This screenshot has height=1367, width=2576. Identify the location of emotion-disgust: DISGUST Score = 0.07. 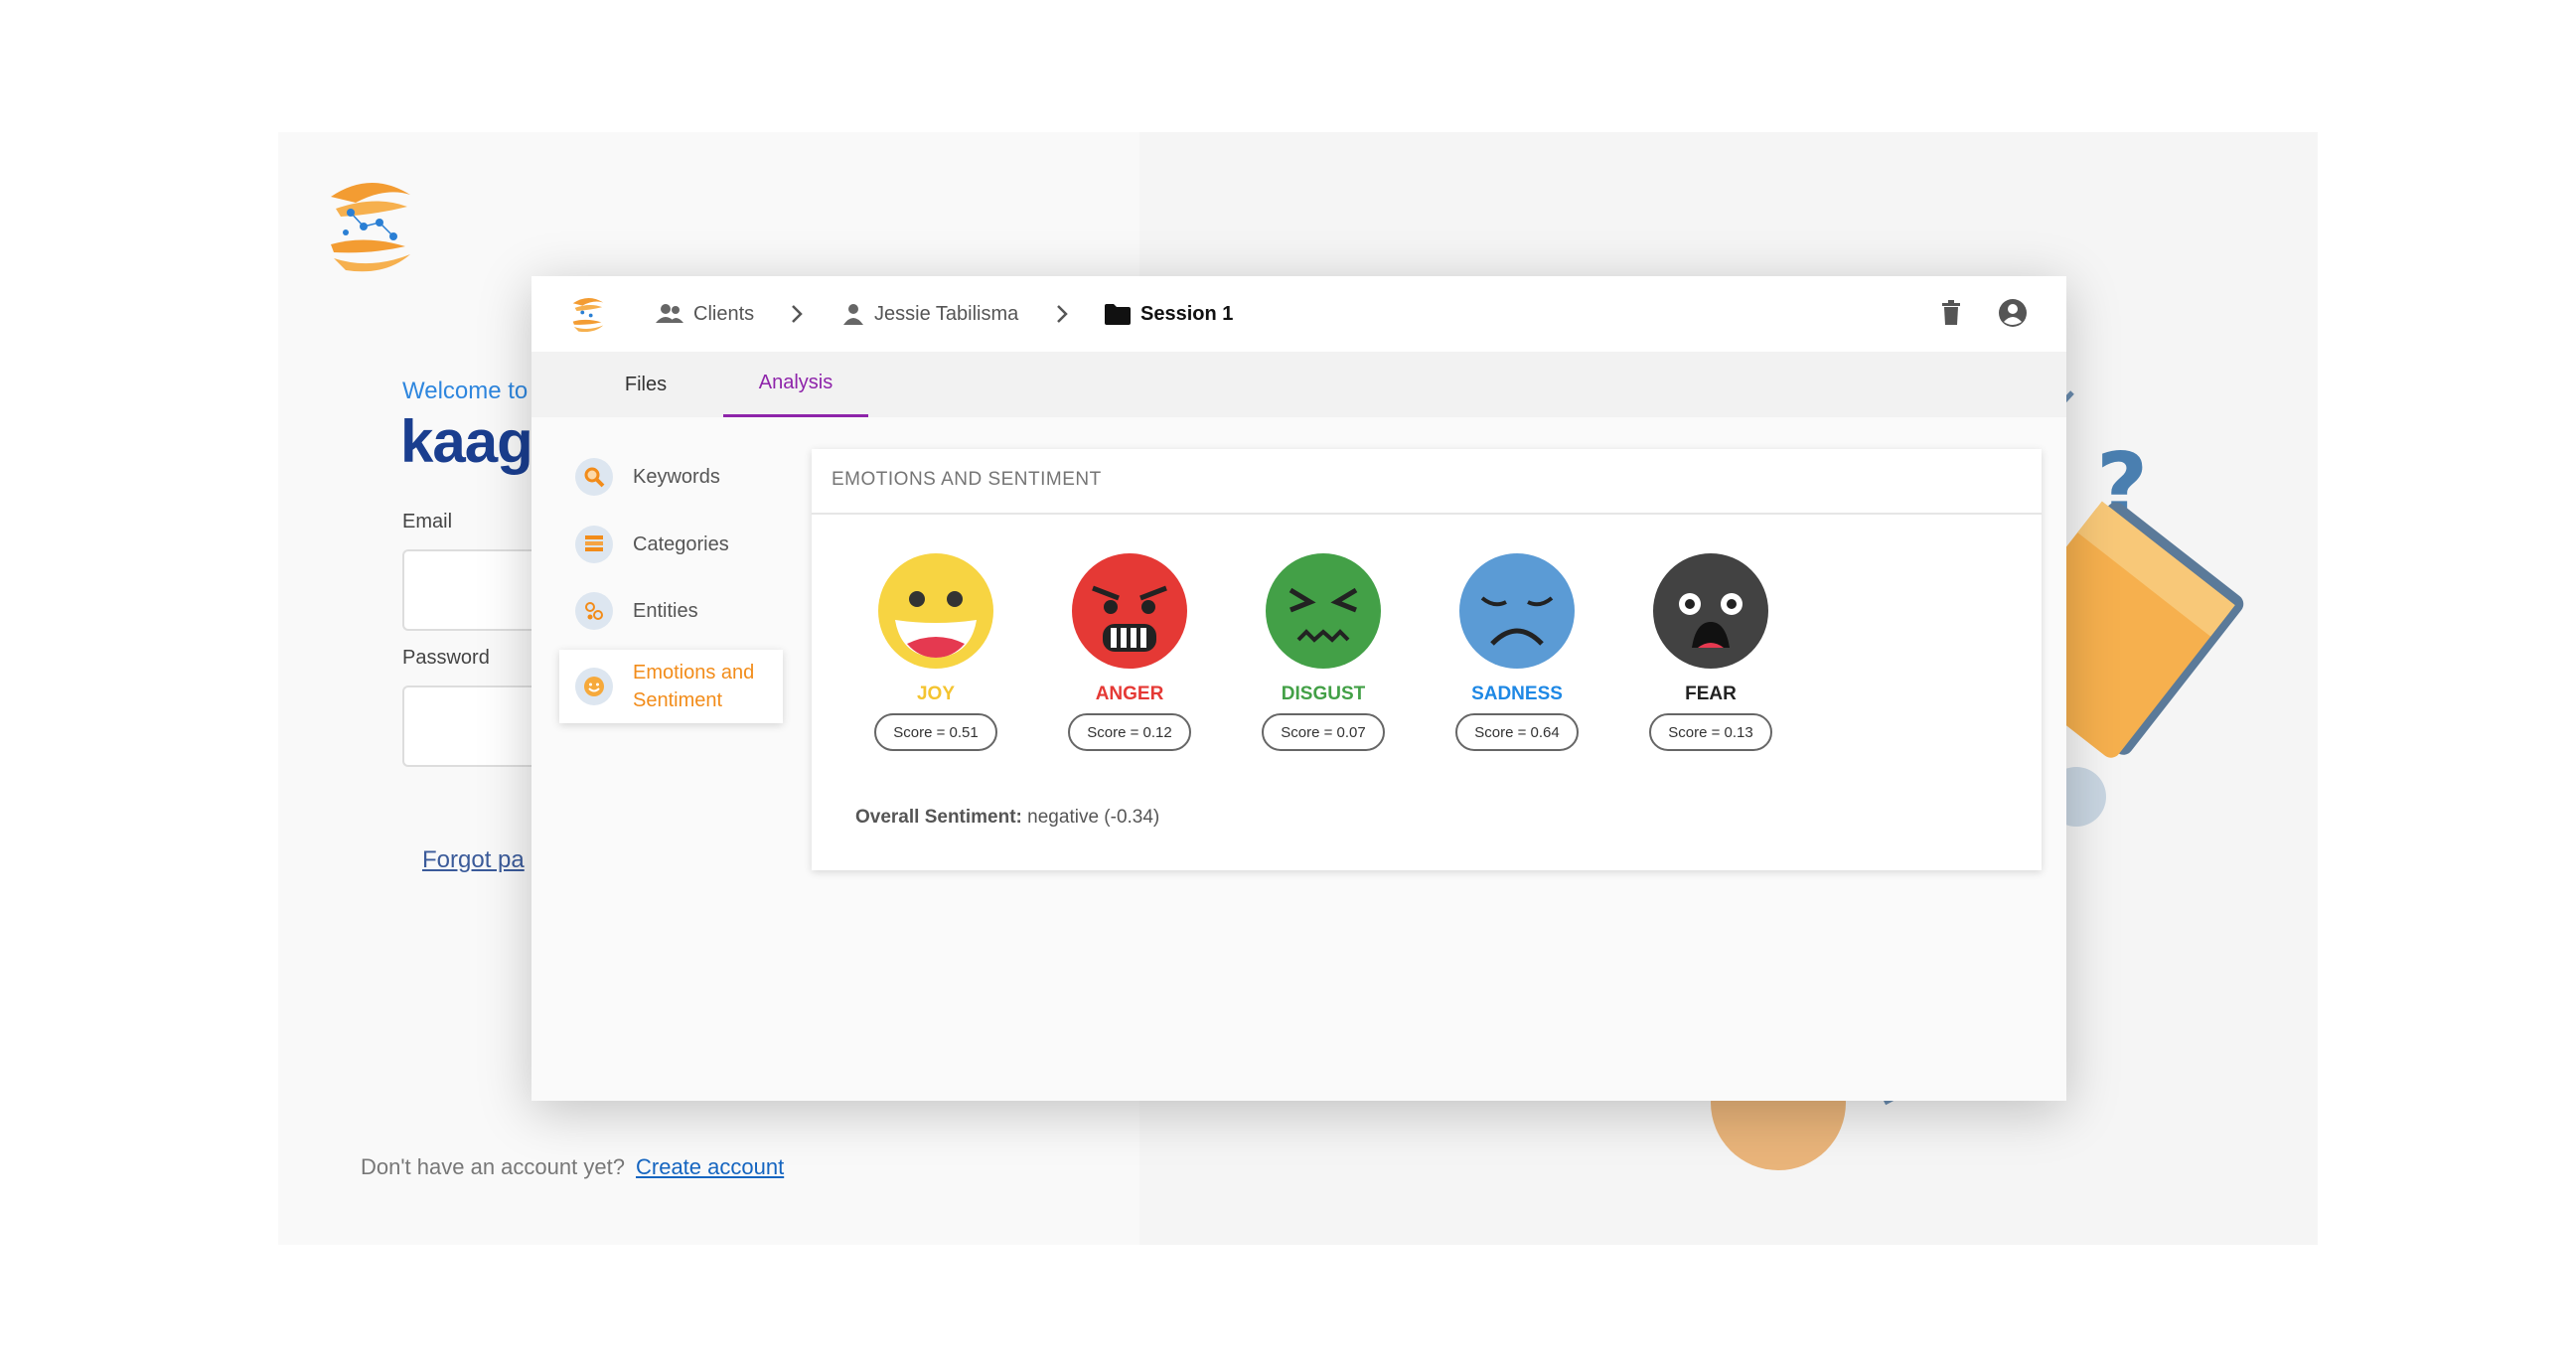
(1323, 651).